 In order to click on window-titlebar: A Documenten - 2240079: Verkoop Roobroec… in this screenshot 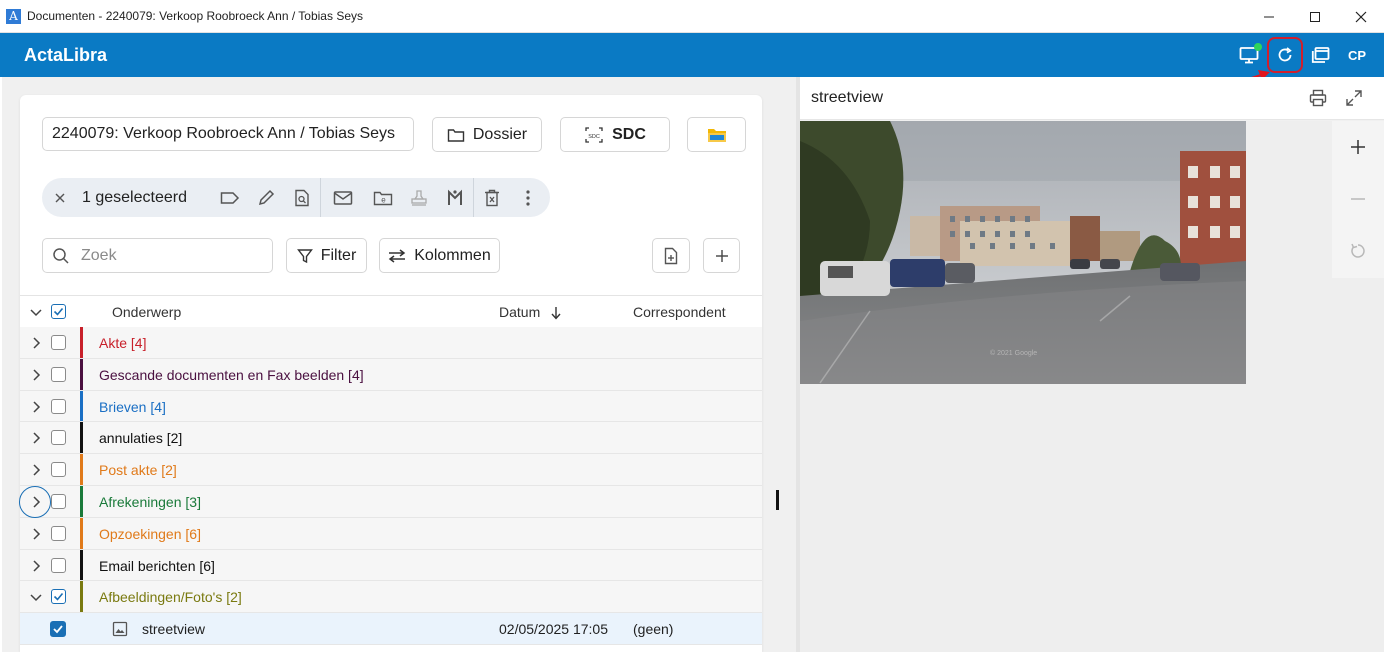, I will do `click(692, 16)`.